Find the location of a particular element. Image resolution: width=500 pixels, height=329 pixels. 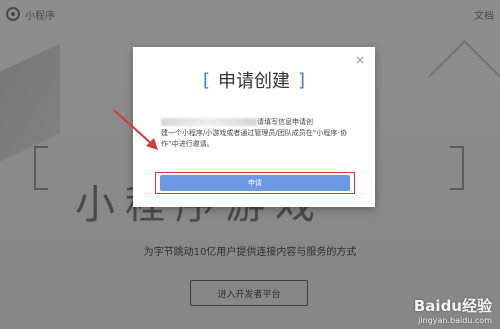

apply-button: 申请 is located at coordinates (255, 183).